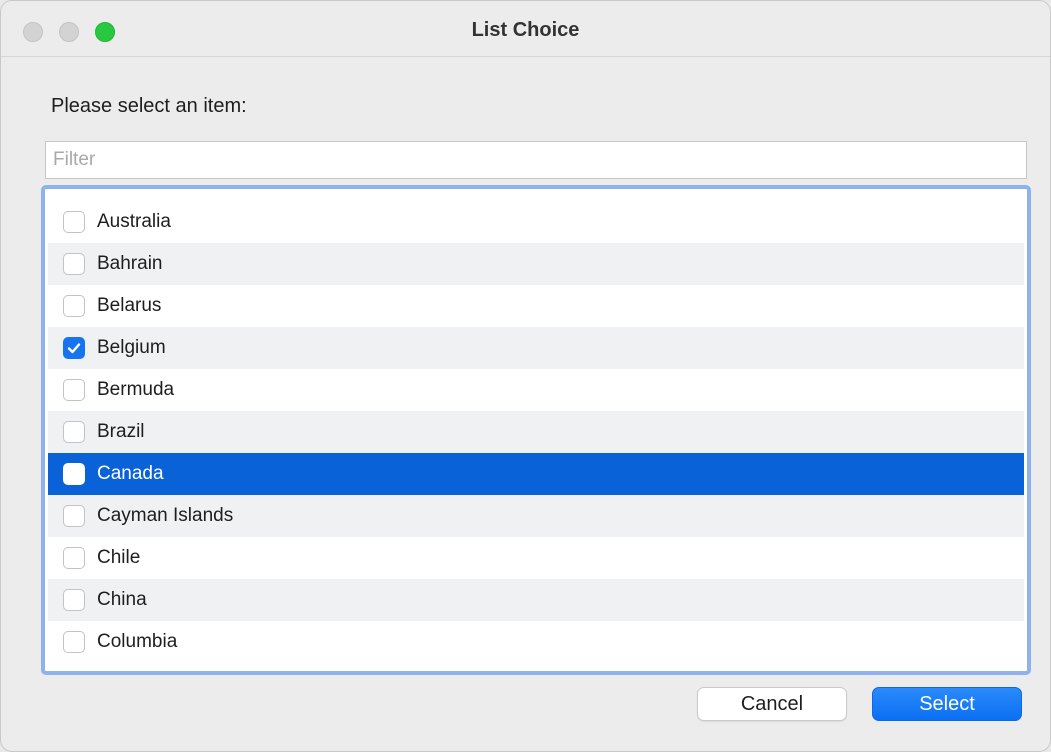 Image resolution: width=1051 pixels, height=752 pixels. I want to click on list-item: Australia, so click(536, 222).